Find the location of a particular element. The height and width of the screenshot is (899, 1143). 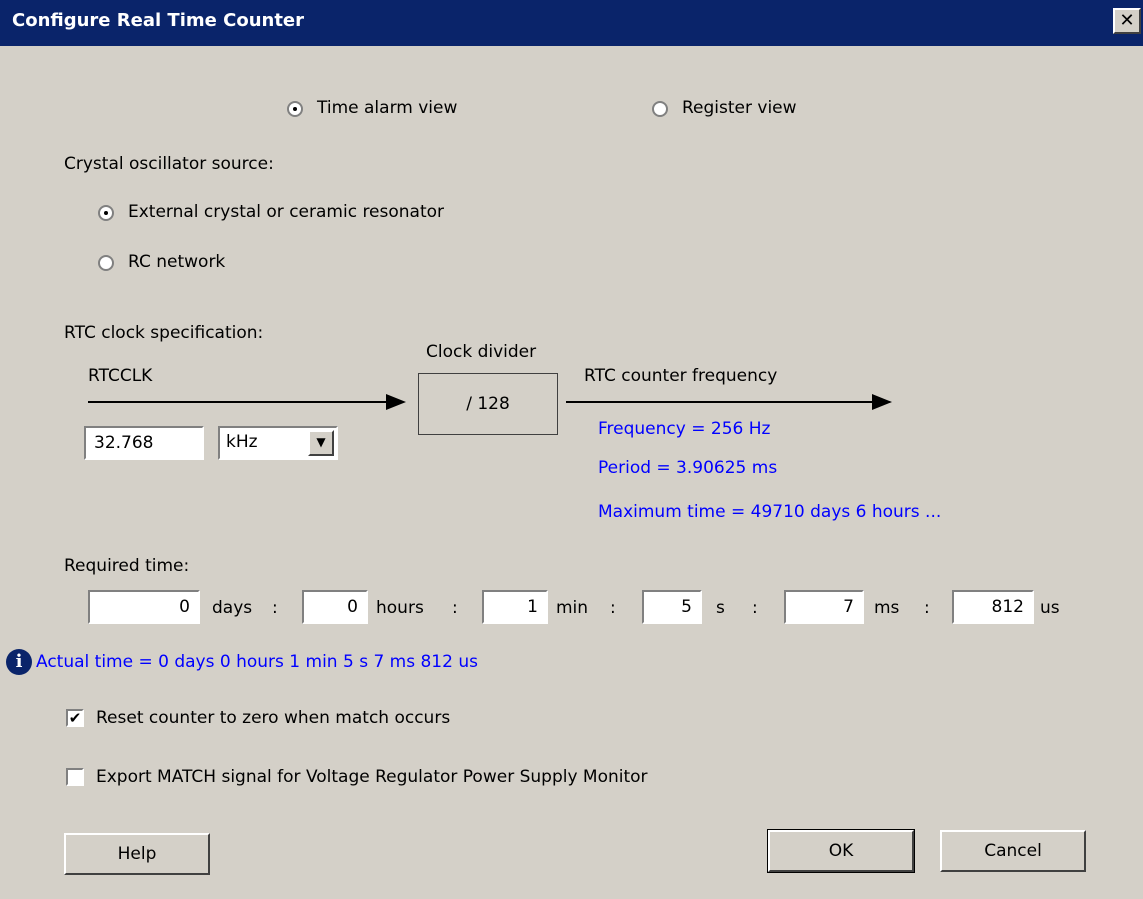

window-title: Configure Real Time Counter is located at coordinates (158, 20).